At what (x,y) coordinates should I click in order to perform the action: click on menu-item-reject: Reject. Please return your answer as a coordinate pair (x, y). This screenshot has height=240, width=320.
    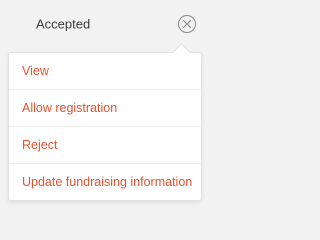
    Looking at the image, I should click on (105, 144).